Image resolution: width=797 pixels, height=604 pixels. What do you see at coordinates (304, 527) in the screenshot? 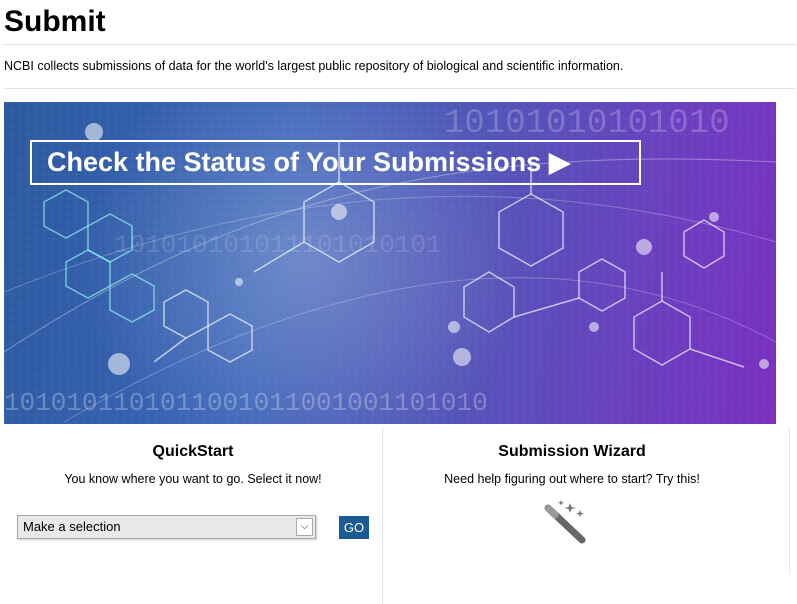
I see `chevron-down-icon: ⌵` at bounding box center [304, 527].